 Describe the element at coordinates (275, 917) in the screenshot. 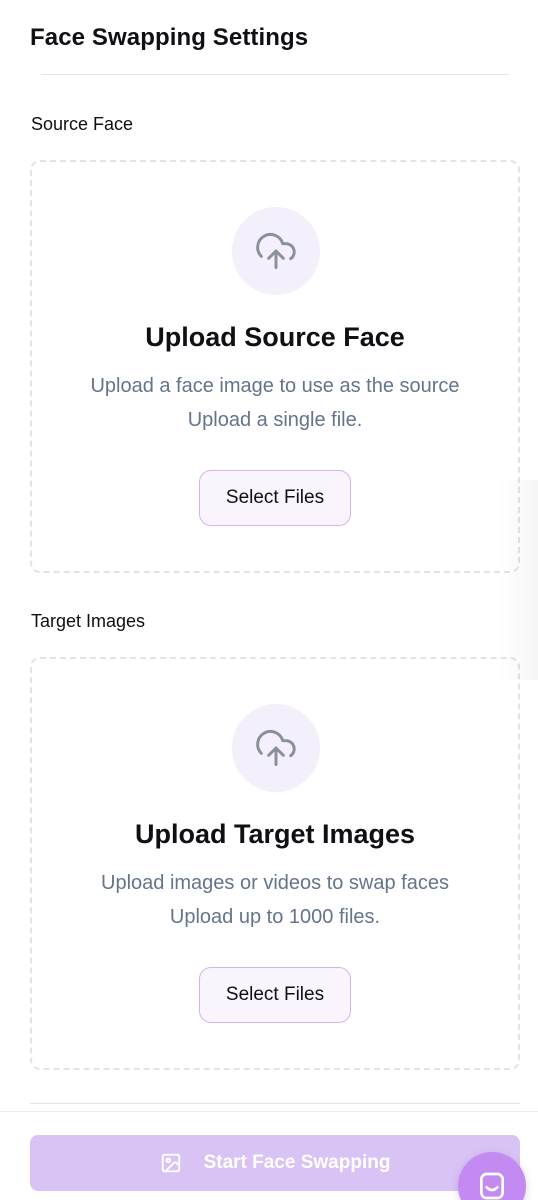

I see `target-upload-limit: Upload up to 1000 files.` at that location.